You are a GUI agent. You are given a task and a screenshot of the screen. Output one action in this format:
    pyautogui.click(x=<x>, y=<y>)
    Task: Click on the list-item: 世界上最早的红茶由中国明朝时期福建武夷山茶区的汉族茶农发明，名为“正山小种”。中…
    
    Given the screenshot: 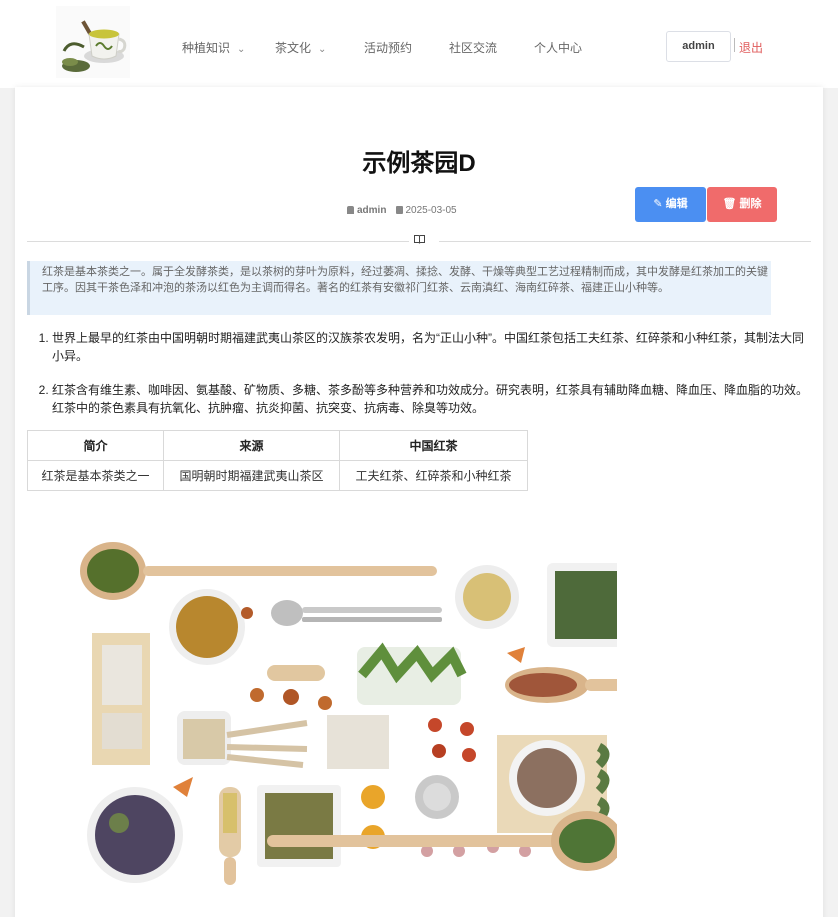 What is the action you would take?
    pyautogui.click(x=432, y=347)
    